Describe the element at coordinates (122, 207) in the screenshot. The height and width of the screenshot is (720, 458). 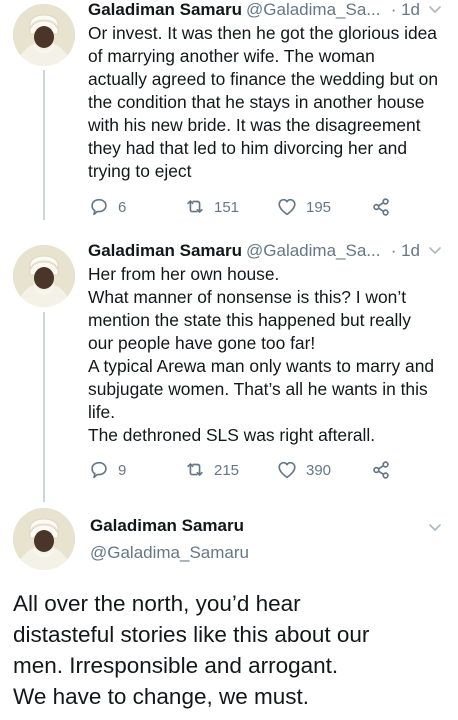
I see `reply-count: 6` at that location.